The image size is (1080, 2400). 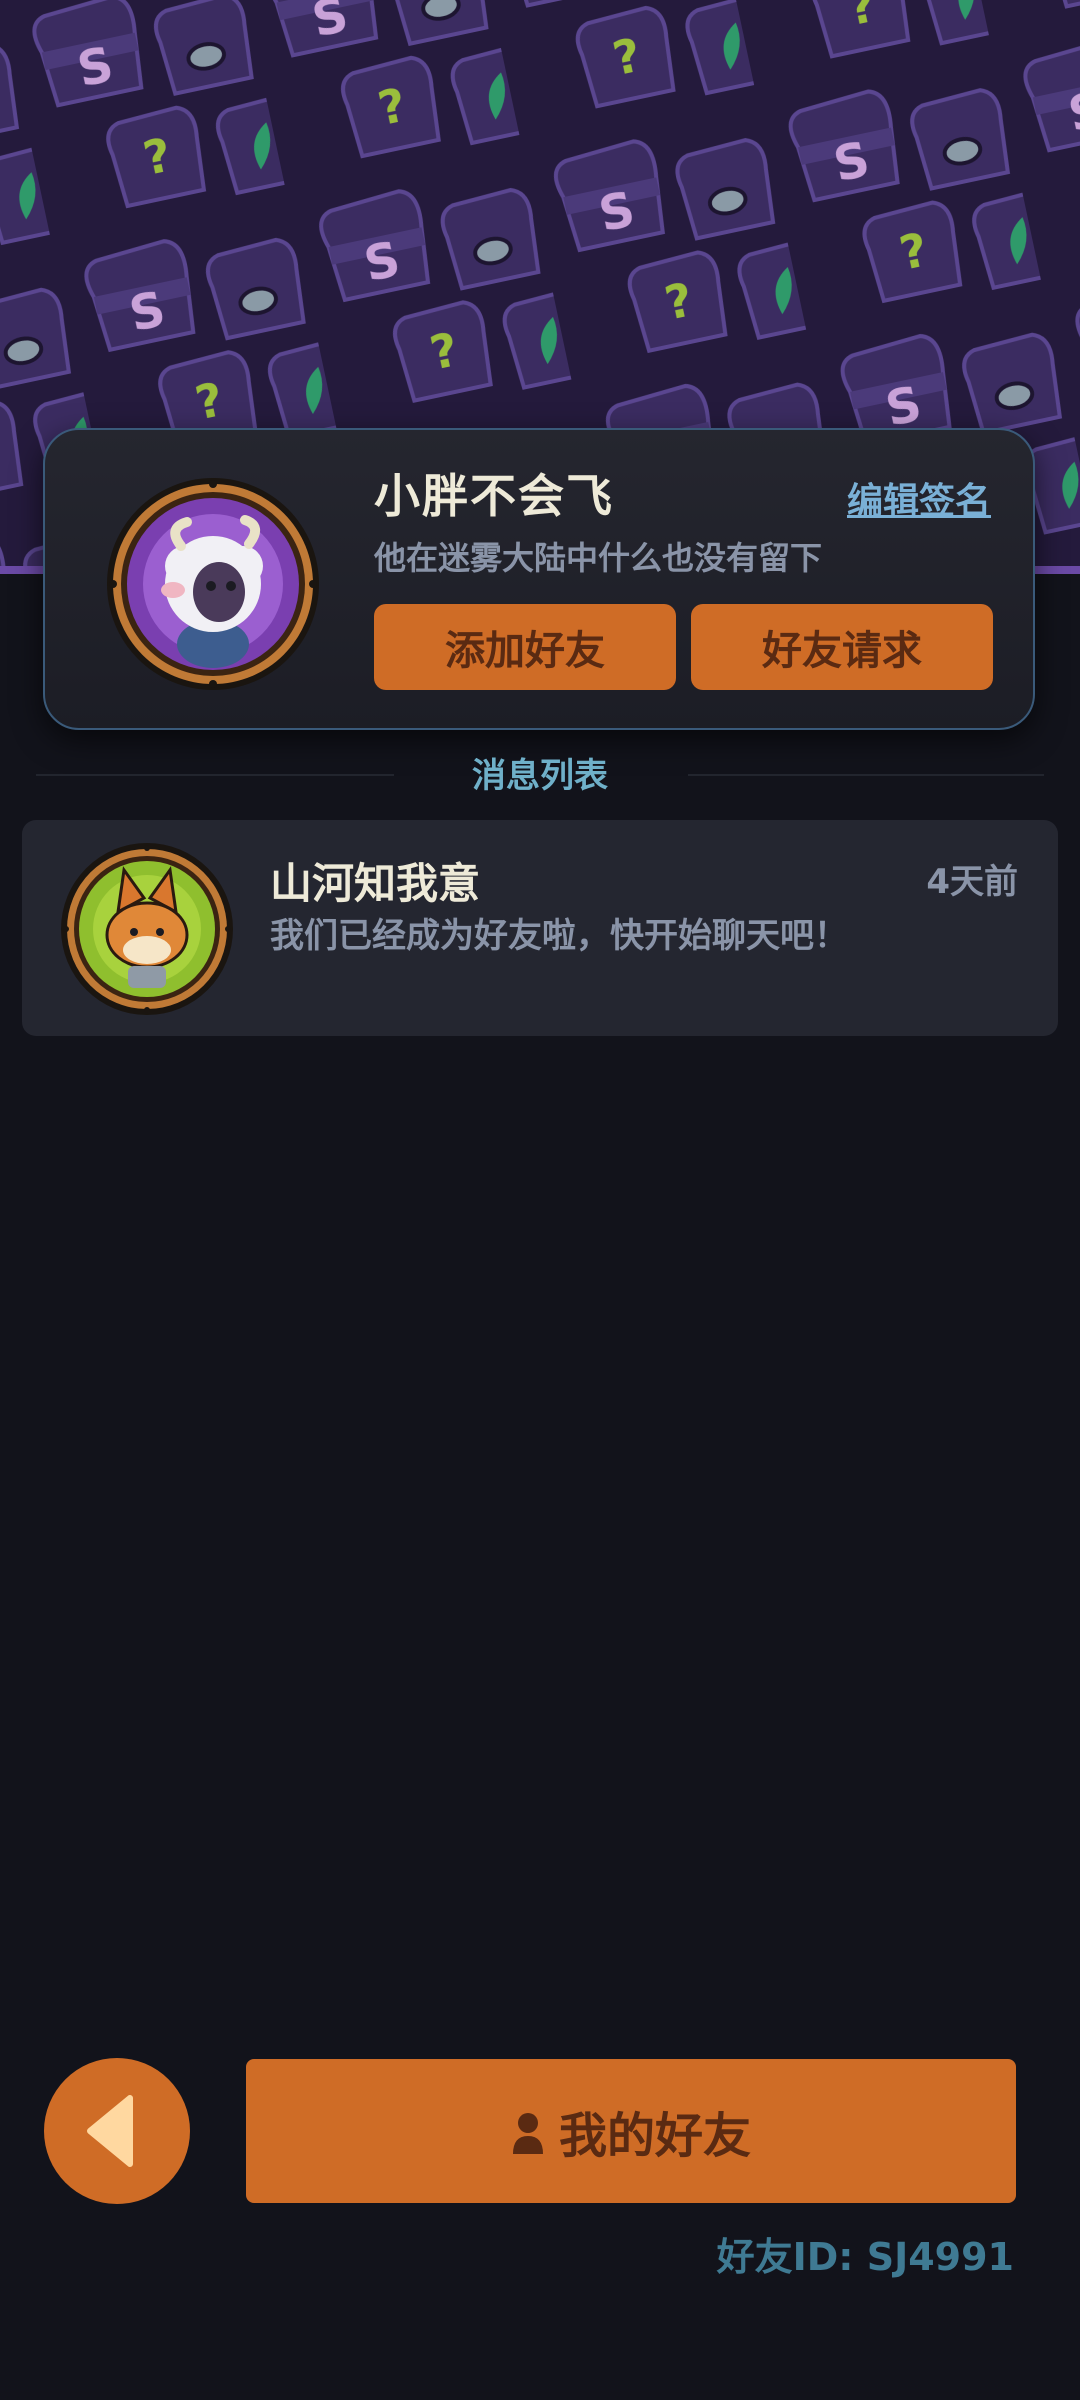 I want to click on my-friends-button: 我的好友, so click(x=631, y=2131).